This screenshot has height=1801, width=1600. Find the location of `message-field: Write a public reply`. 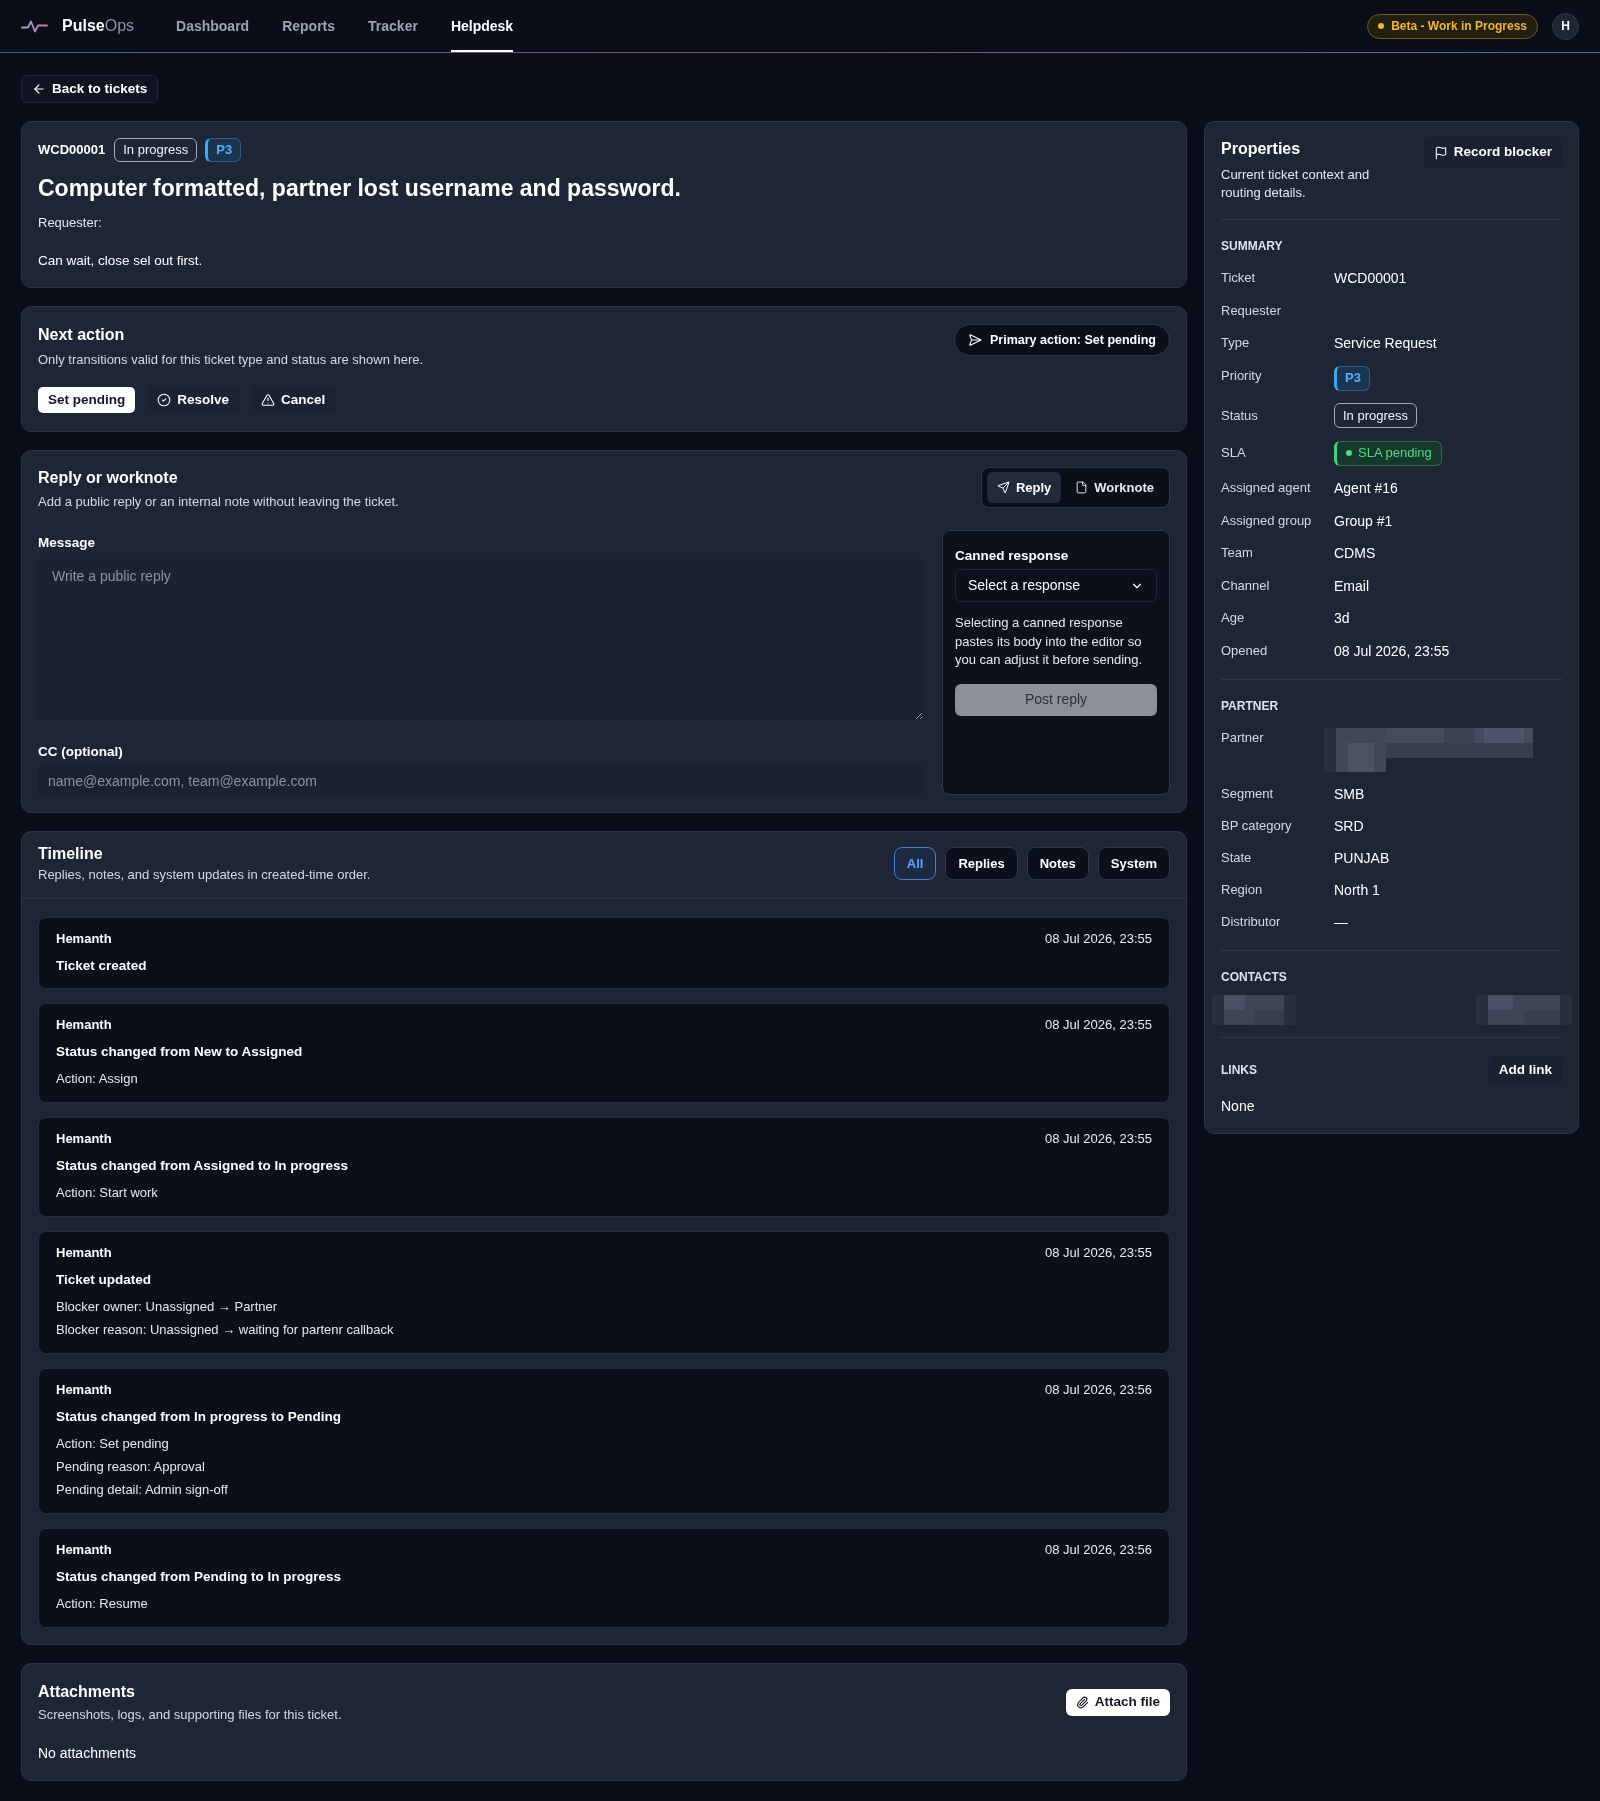

message-field: Write a public reply is located at coordinates (480, 639).